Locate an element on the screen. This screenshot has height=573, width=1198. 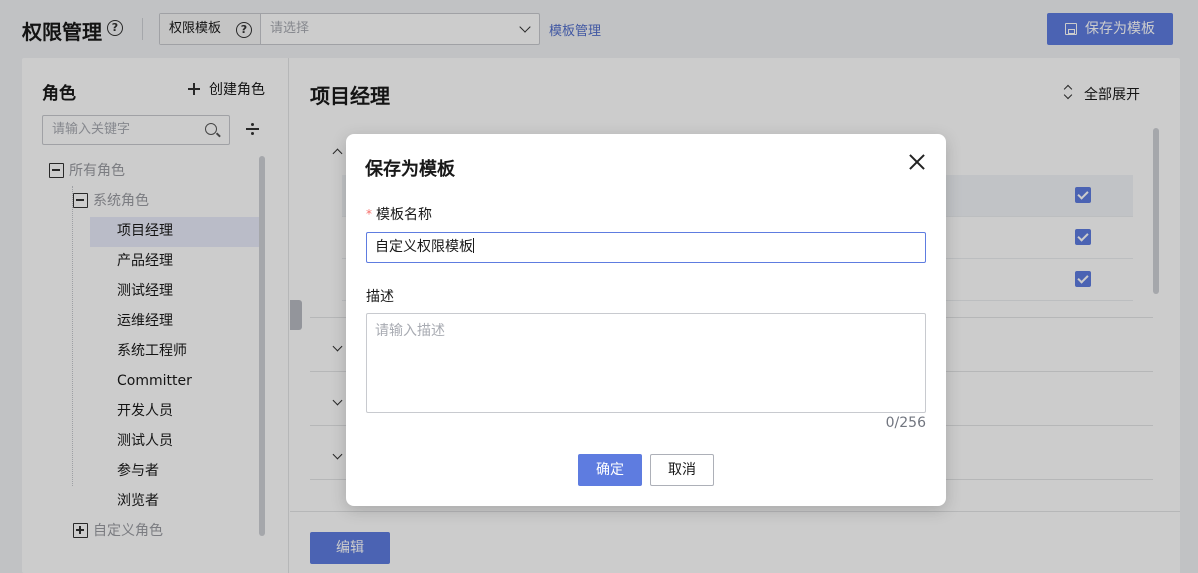
char-counter: 0/256 is located at coordinates (905, 423).